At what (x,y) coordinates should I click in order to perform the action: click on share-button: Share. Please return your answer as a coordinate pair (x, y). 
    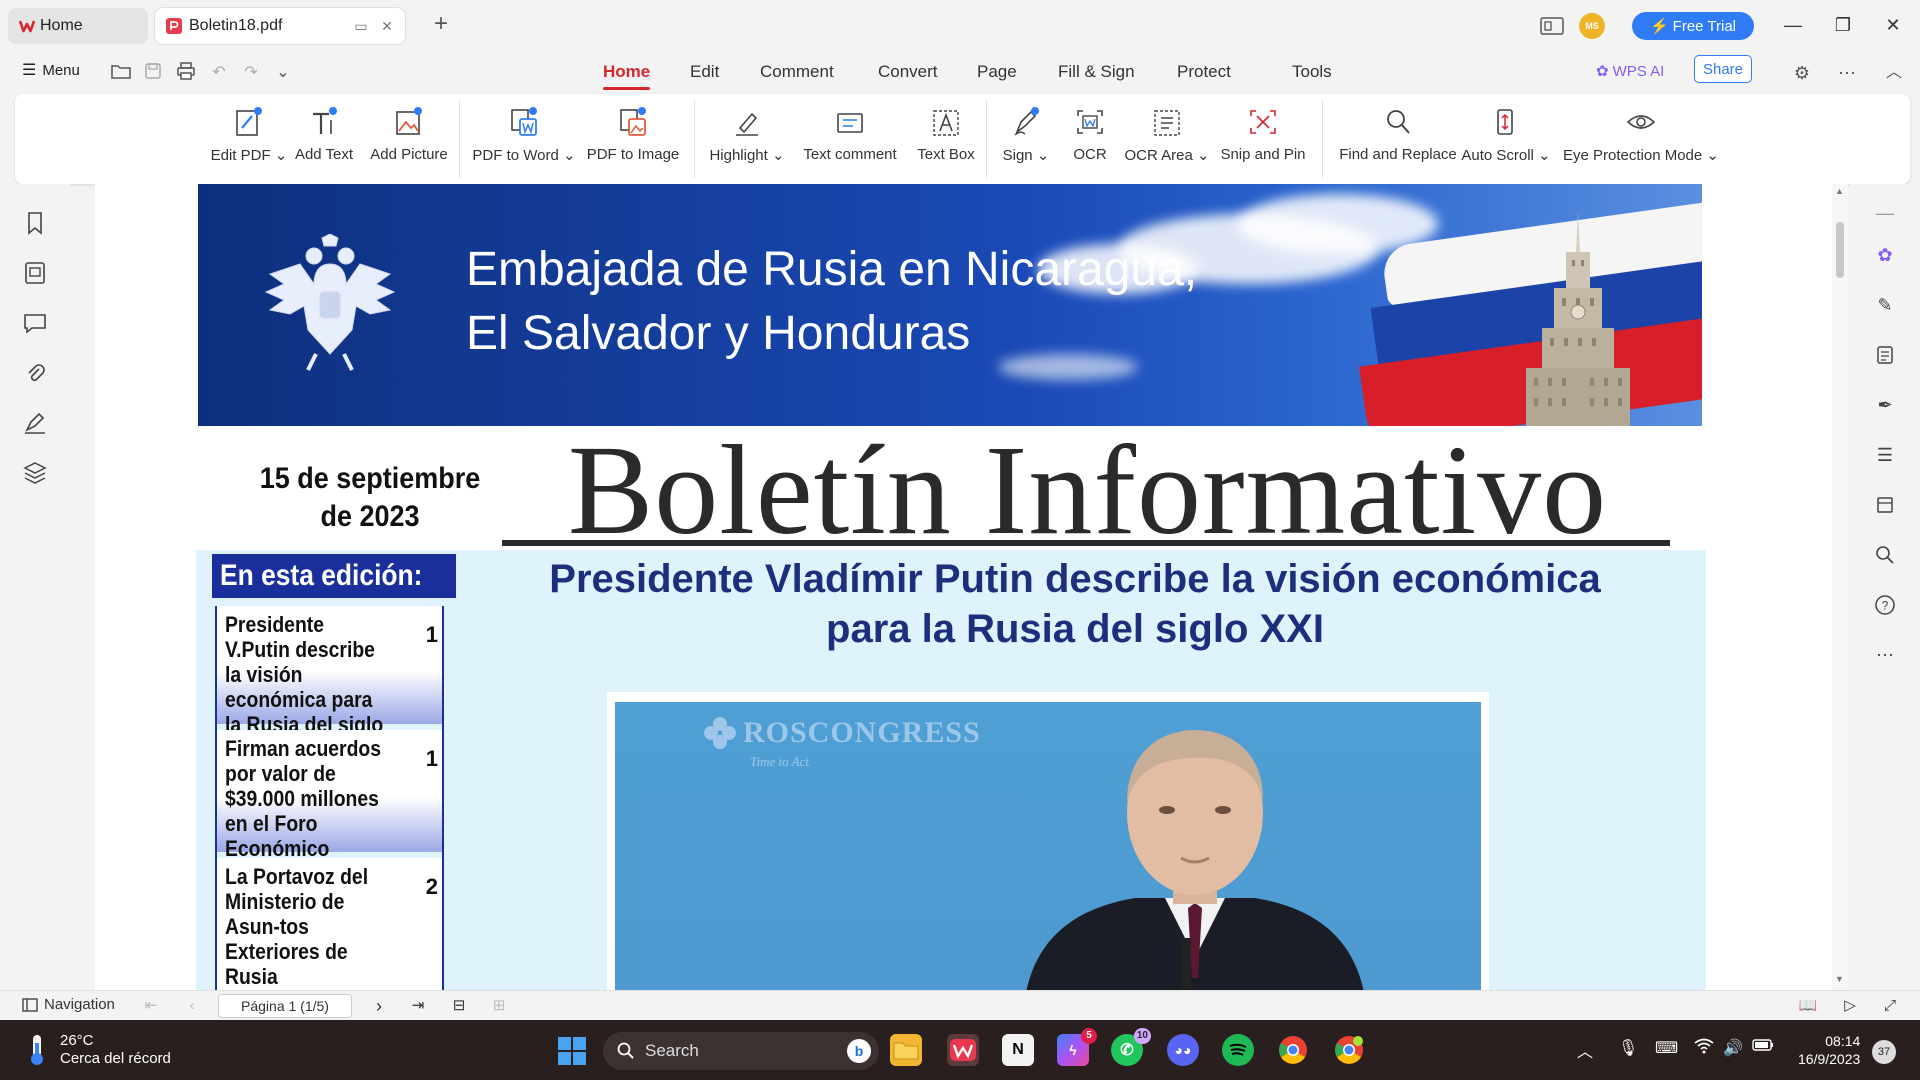
    Looking at the image, I should click on (1723, 69).